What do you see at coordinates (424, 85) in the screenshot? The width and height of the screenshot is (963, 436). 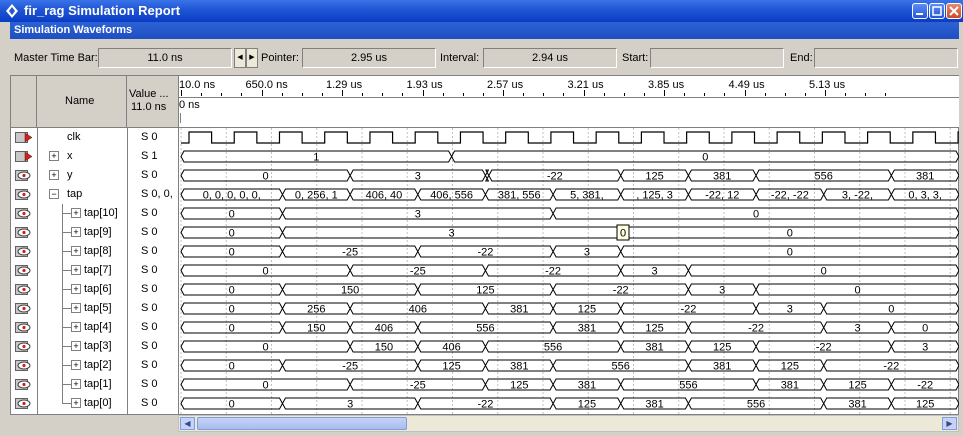 I see `timeline-tick-label: 1.93 us` at bounding box center [424, 85].